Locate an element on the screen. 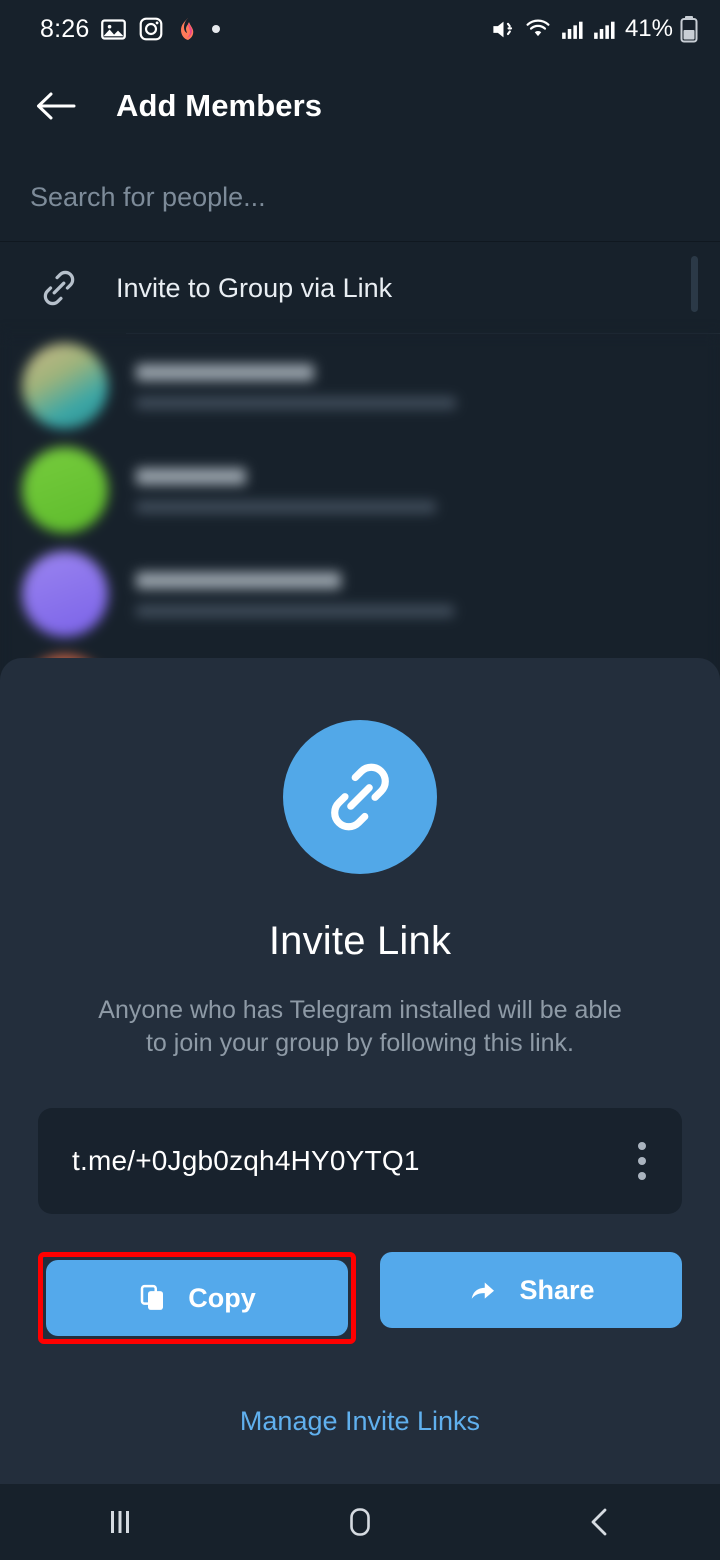 This screenshot has height=1560, width=720. sheet-link-badge is located at coordinates (360, 797).